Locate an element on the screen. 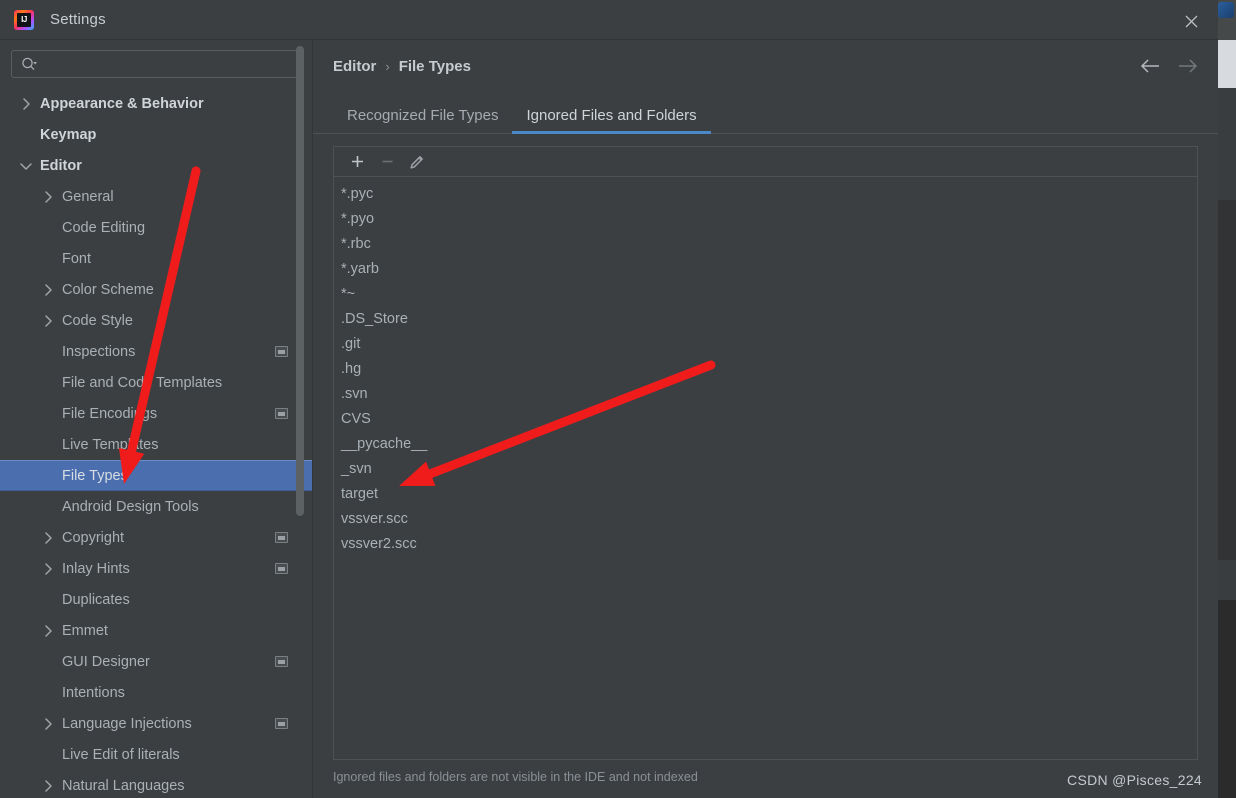 The height and width of the screenshot is (798, 1236). window-title: Settings is located at coordinates (78, 19).